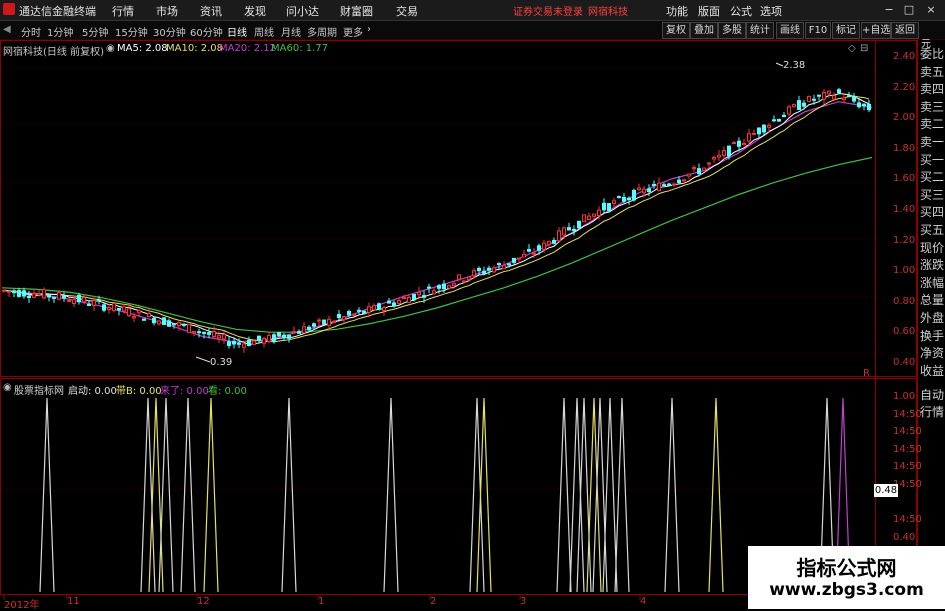 Image resolution: width=945 pixels, height=611 pixels. What do you see at coordinates (356, 11) in the screenshot?
I see `menu-wealth: 财富圈` at bounding box center [356, 11].